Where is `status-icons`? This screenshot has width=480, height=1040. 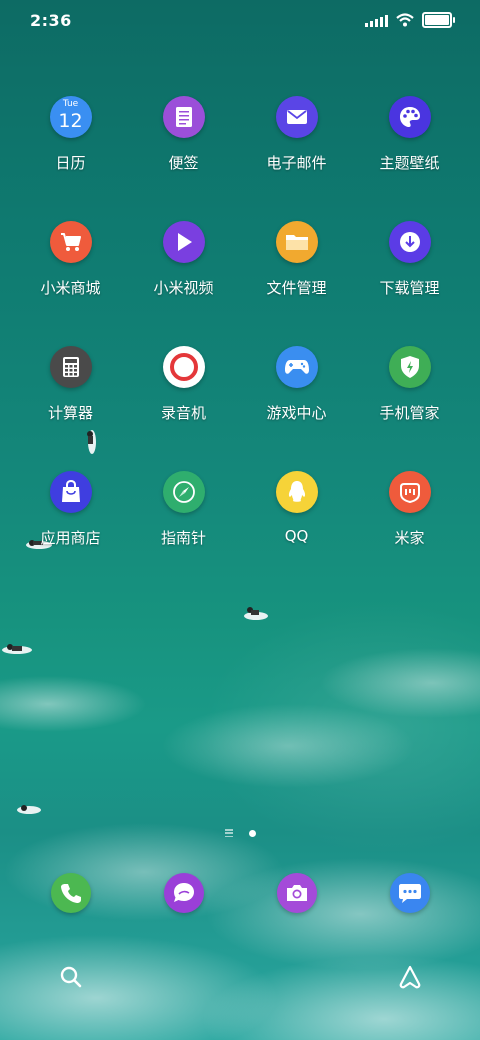 status-icons is located at coordinates (410, 20).